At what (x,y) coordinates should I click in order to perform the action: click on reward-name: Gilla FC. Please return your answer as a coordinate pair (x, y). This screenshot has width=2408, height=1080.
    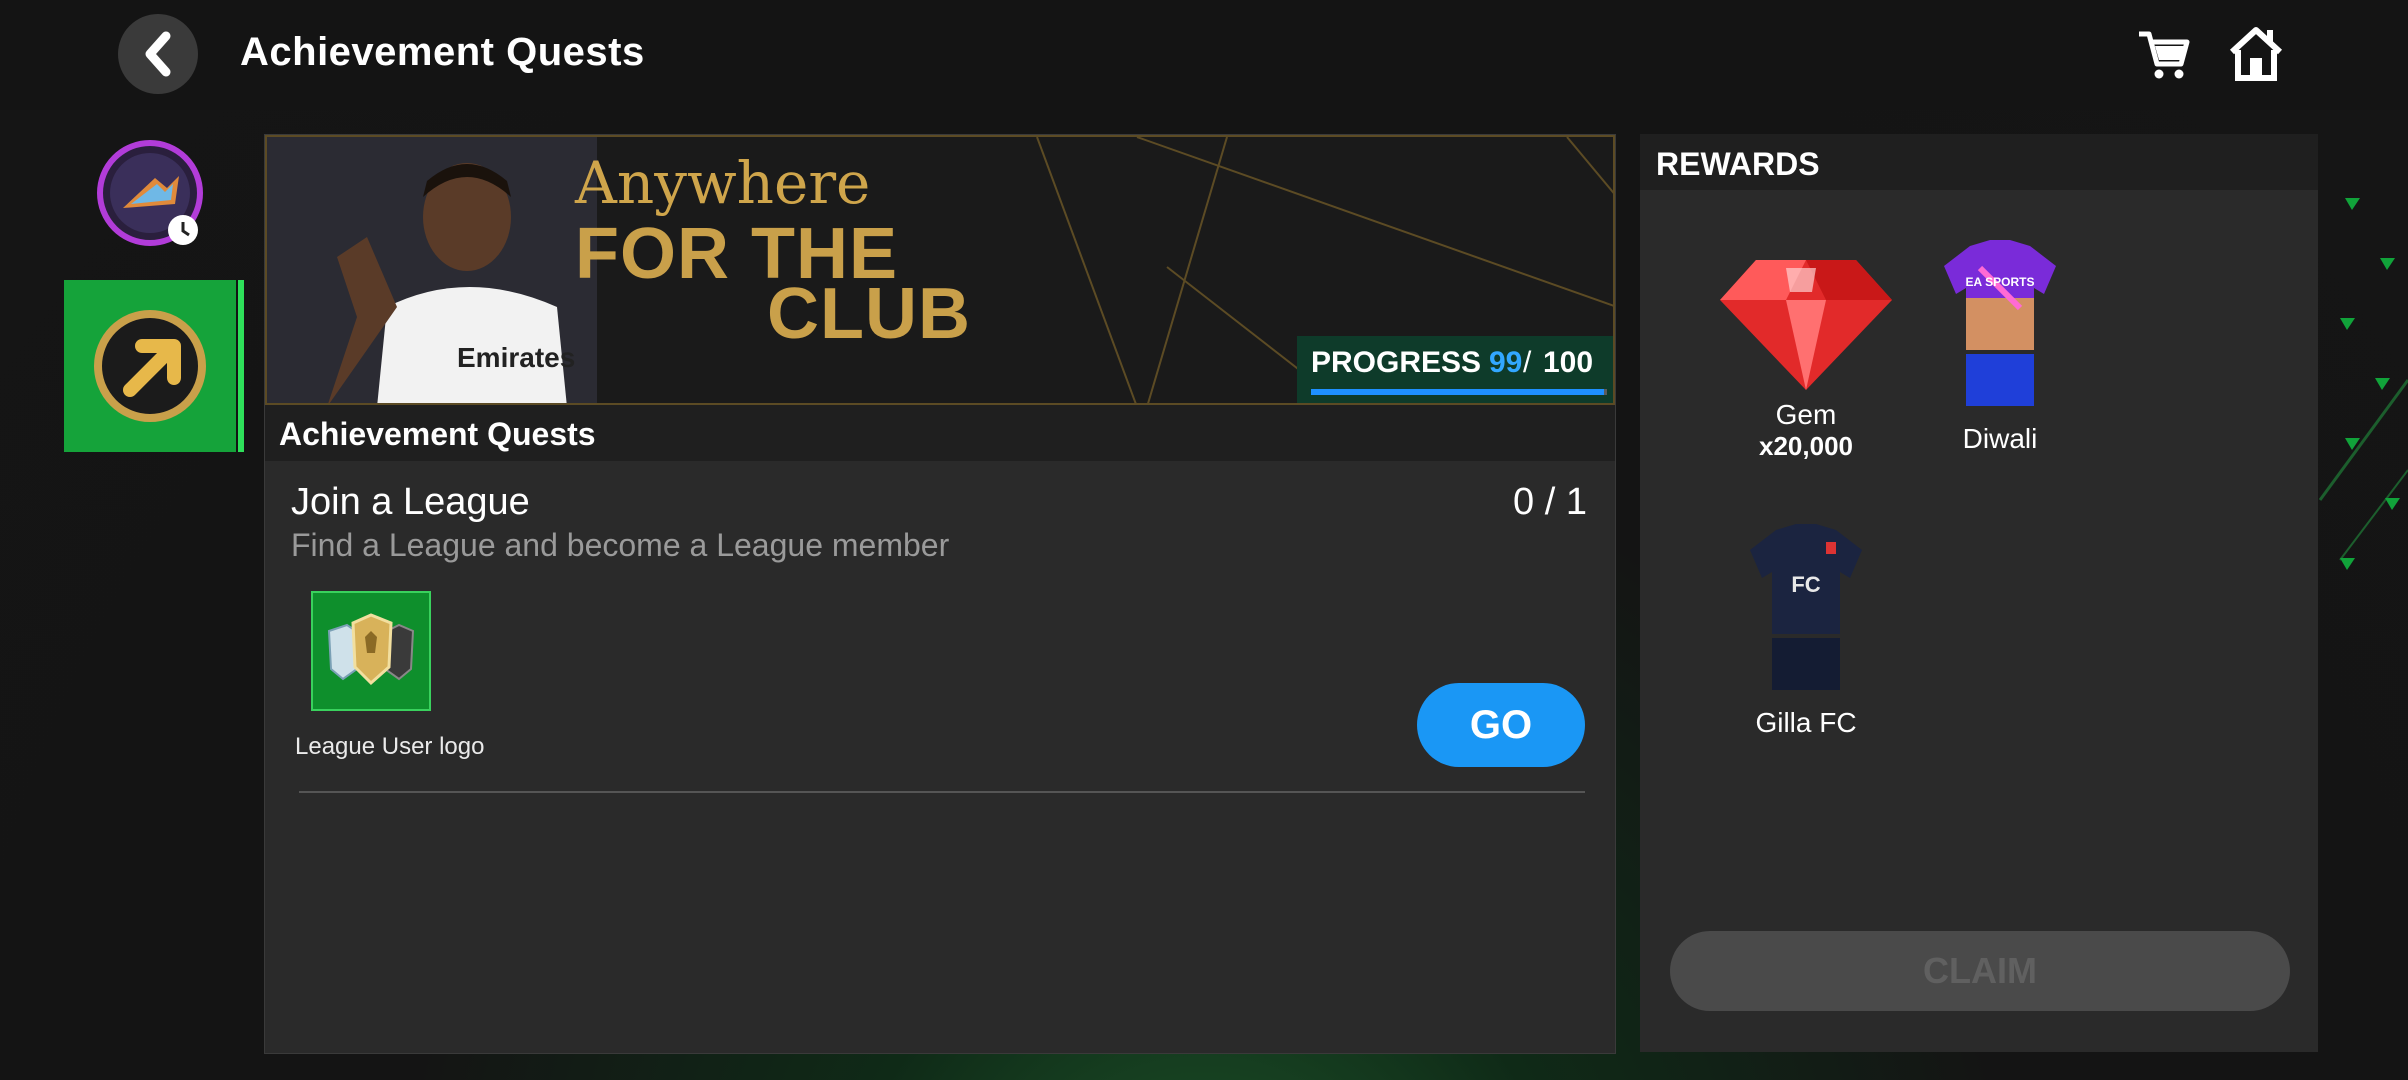
    Looking at the image, I should click on (1806, 722).